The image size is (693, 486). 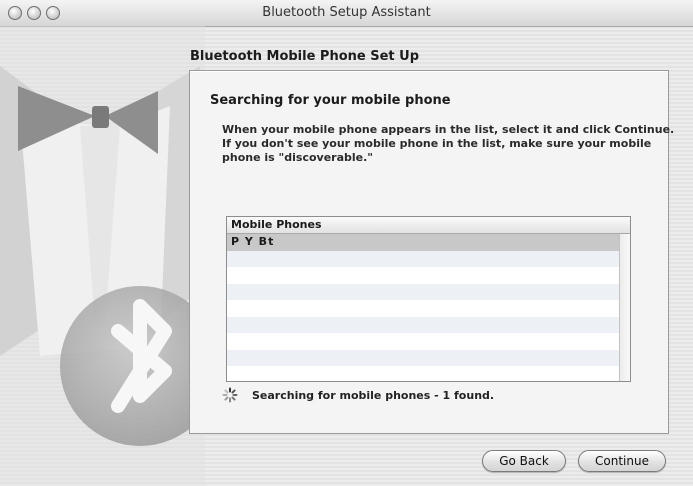 What do you see at coordinates (305, 56) in the screenshot?
I see `page-heading: Bluetooth Mobile Phone Set Up` at bounding box center [305, 56].